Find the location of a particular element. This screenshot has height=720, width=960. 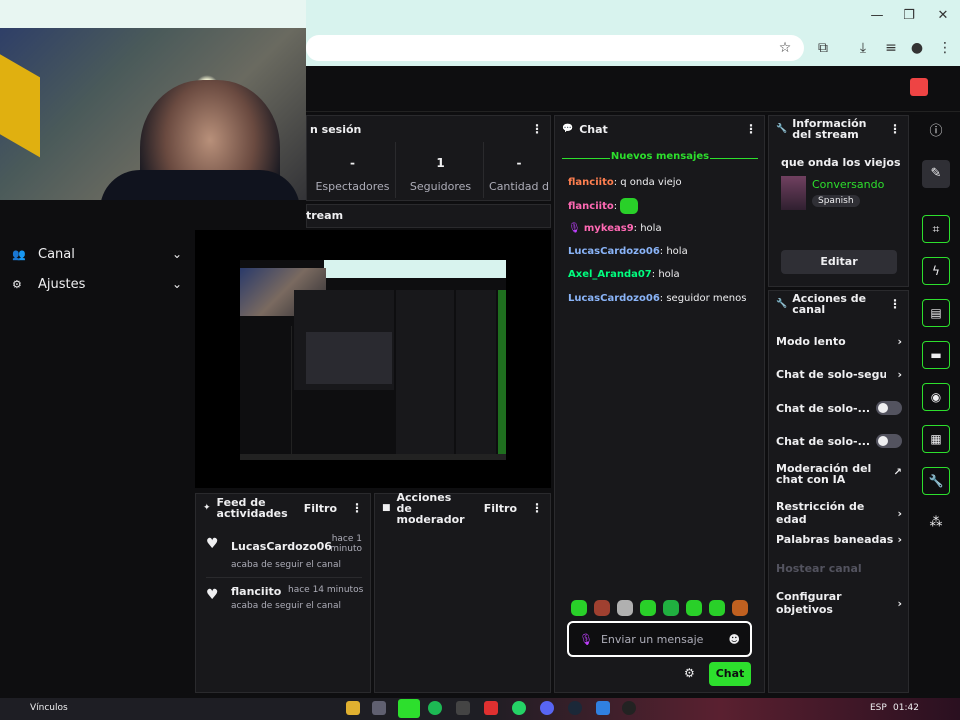

wrench-icon: 🔧 is located at coordinates (936, 481).